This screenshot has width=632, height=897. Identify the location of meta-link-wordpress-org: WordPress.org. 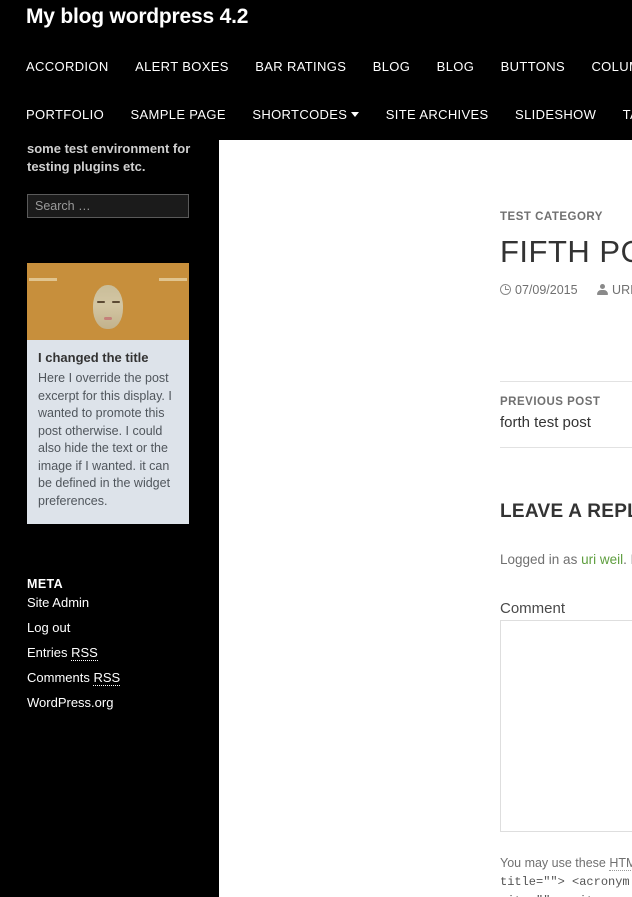
(70, 702).